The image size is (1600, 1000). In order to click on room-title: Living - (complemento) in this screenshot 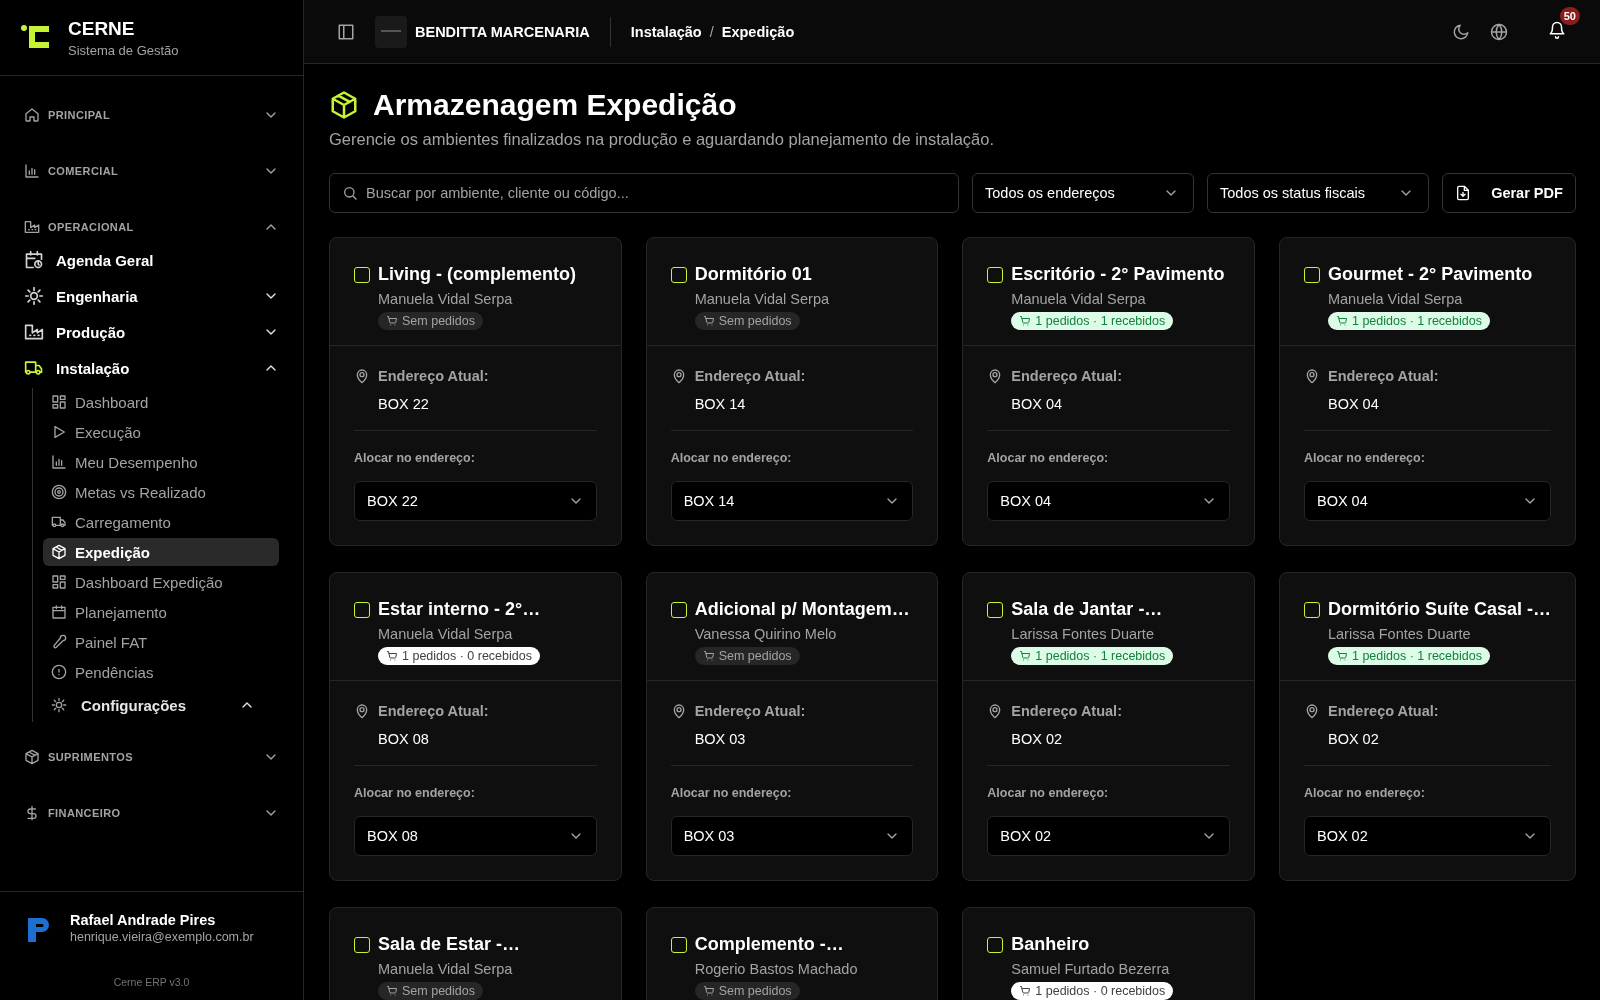, I will do `click(477, 274)`.